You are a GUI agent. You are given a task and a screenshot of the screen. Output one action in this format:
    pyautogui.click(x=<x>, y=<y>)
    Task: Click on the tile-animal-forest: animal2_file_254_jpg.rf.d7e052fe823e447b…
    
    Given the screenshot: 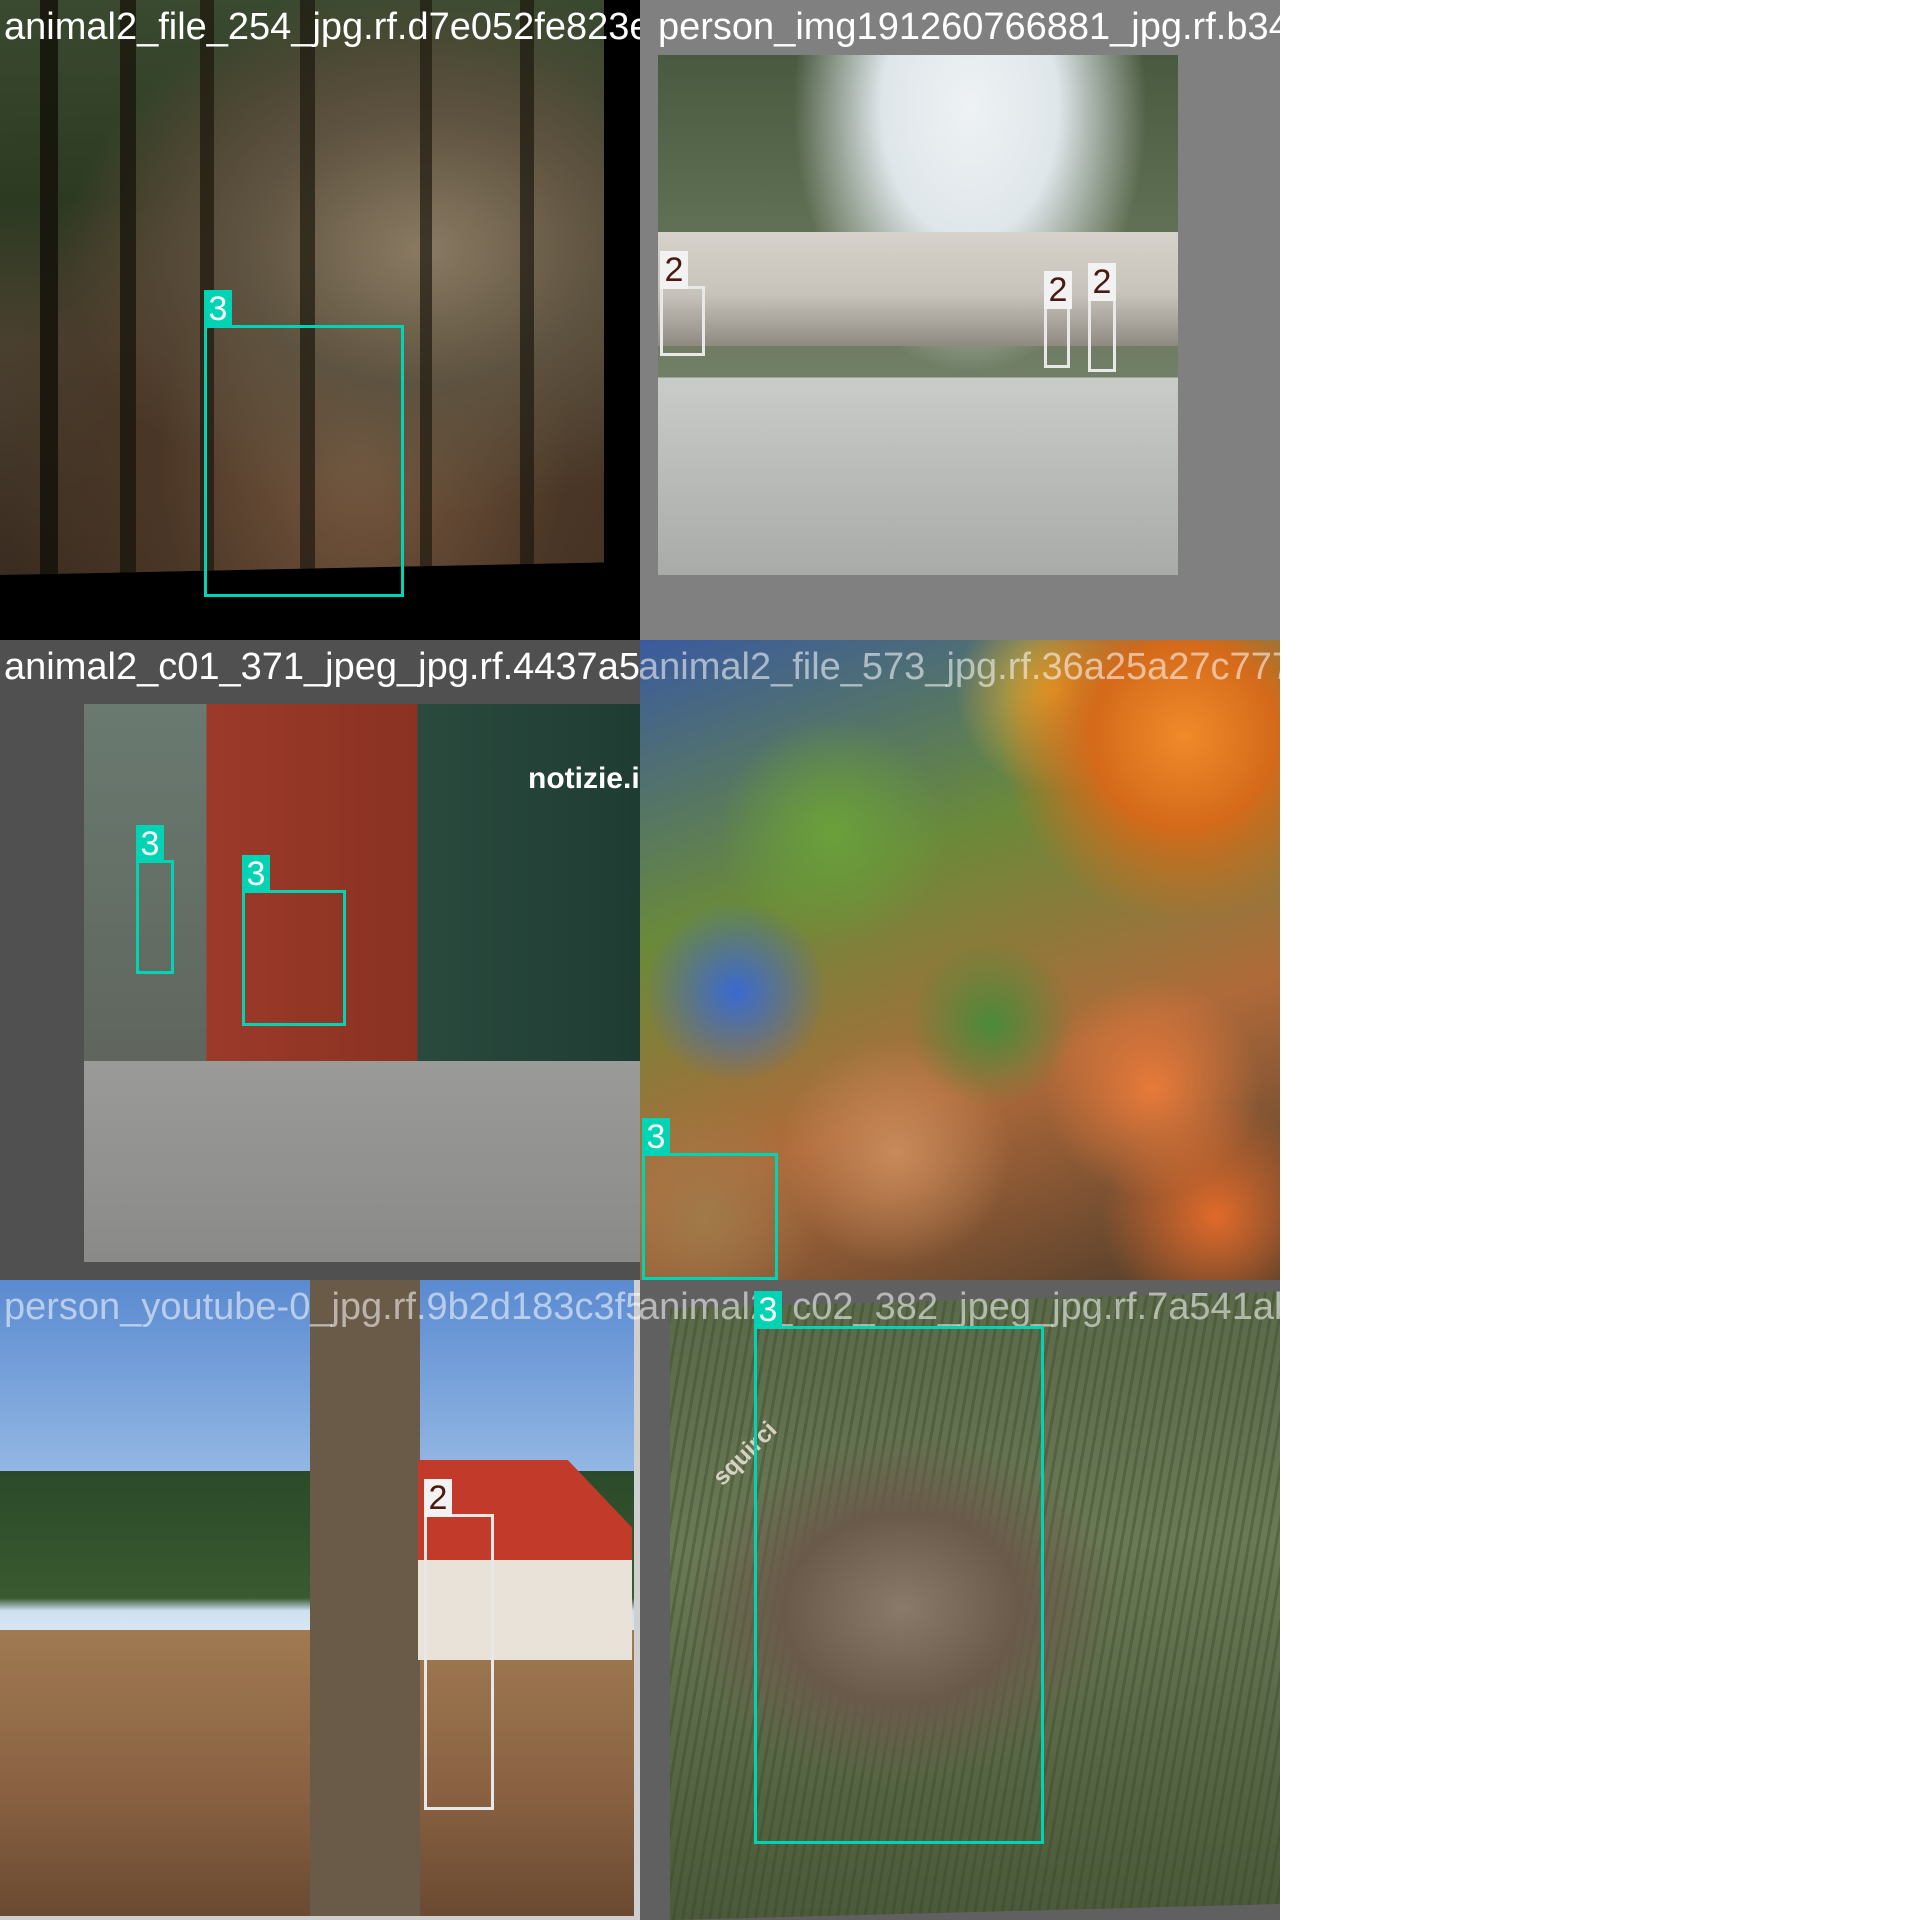 What is the action you would take?
    pyautogui.click(x=320, y=320)
    